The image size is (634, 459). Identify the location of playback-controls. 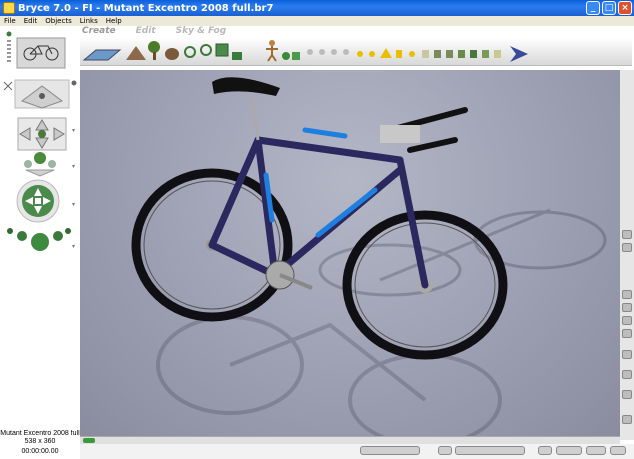
(490, 450).